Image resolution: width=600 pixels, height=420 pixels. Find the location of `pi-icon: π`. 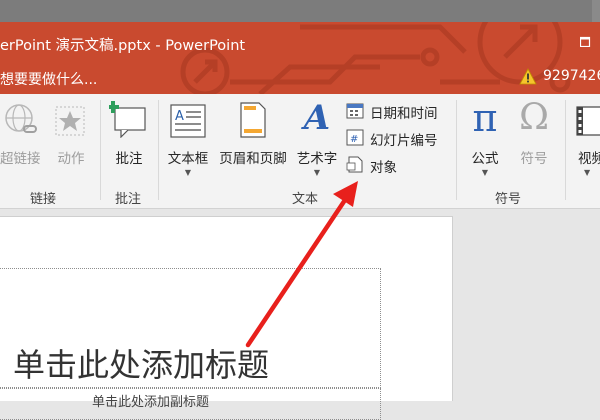

pi-icon: π is located at coordinates (485, 118).